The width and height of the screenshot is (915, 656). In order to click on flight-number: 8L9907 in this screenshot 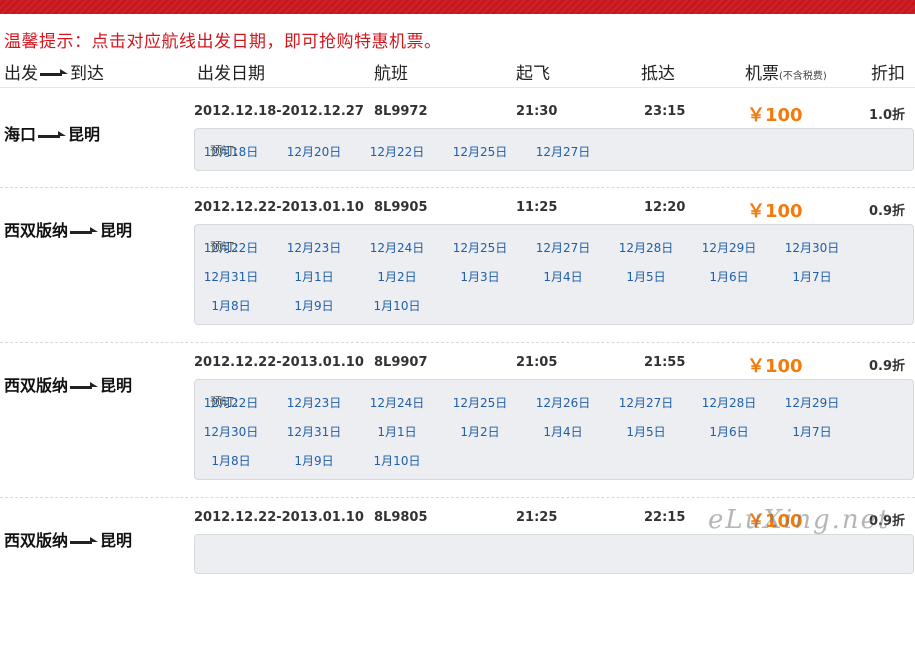, I will do `click(401, 362)`.